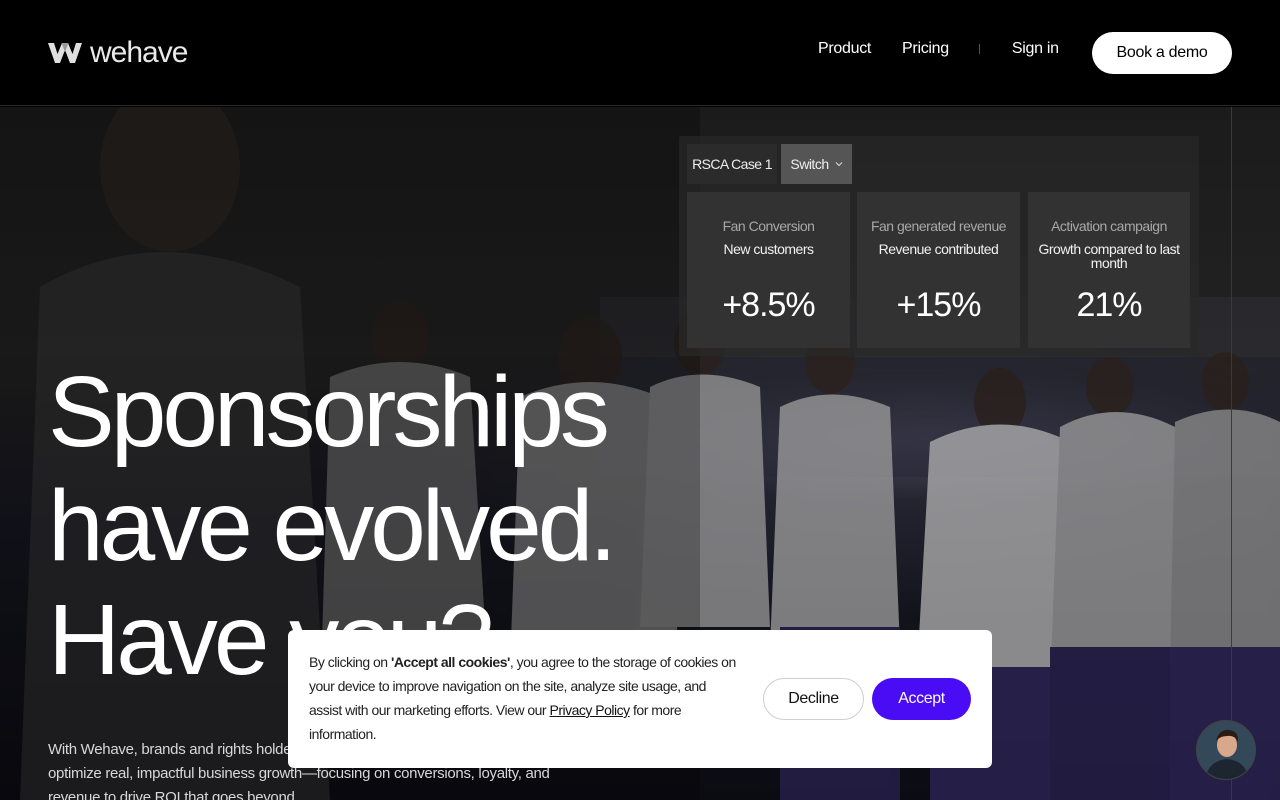 Image resolution: width=1280 pixels, height=800 pixels. What do you see at coordinates (329, 412) in the screenshot?
I see `hero-headline-line-1: Sponsorships` at bounding box center [329, 412].